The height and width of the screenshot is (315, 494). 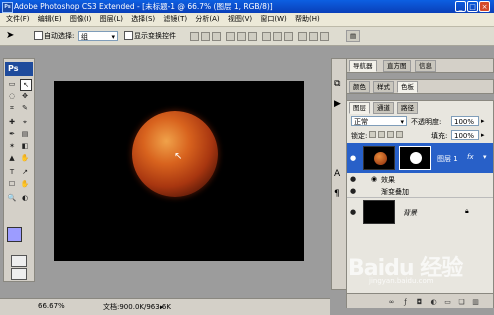 What do you see at coordinates (381, 134) in the screenshot?
I see `lock-pixels-icon` at bounding box center [381, 134].